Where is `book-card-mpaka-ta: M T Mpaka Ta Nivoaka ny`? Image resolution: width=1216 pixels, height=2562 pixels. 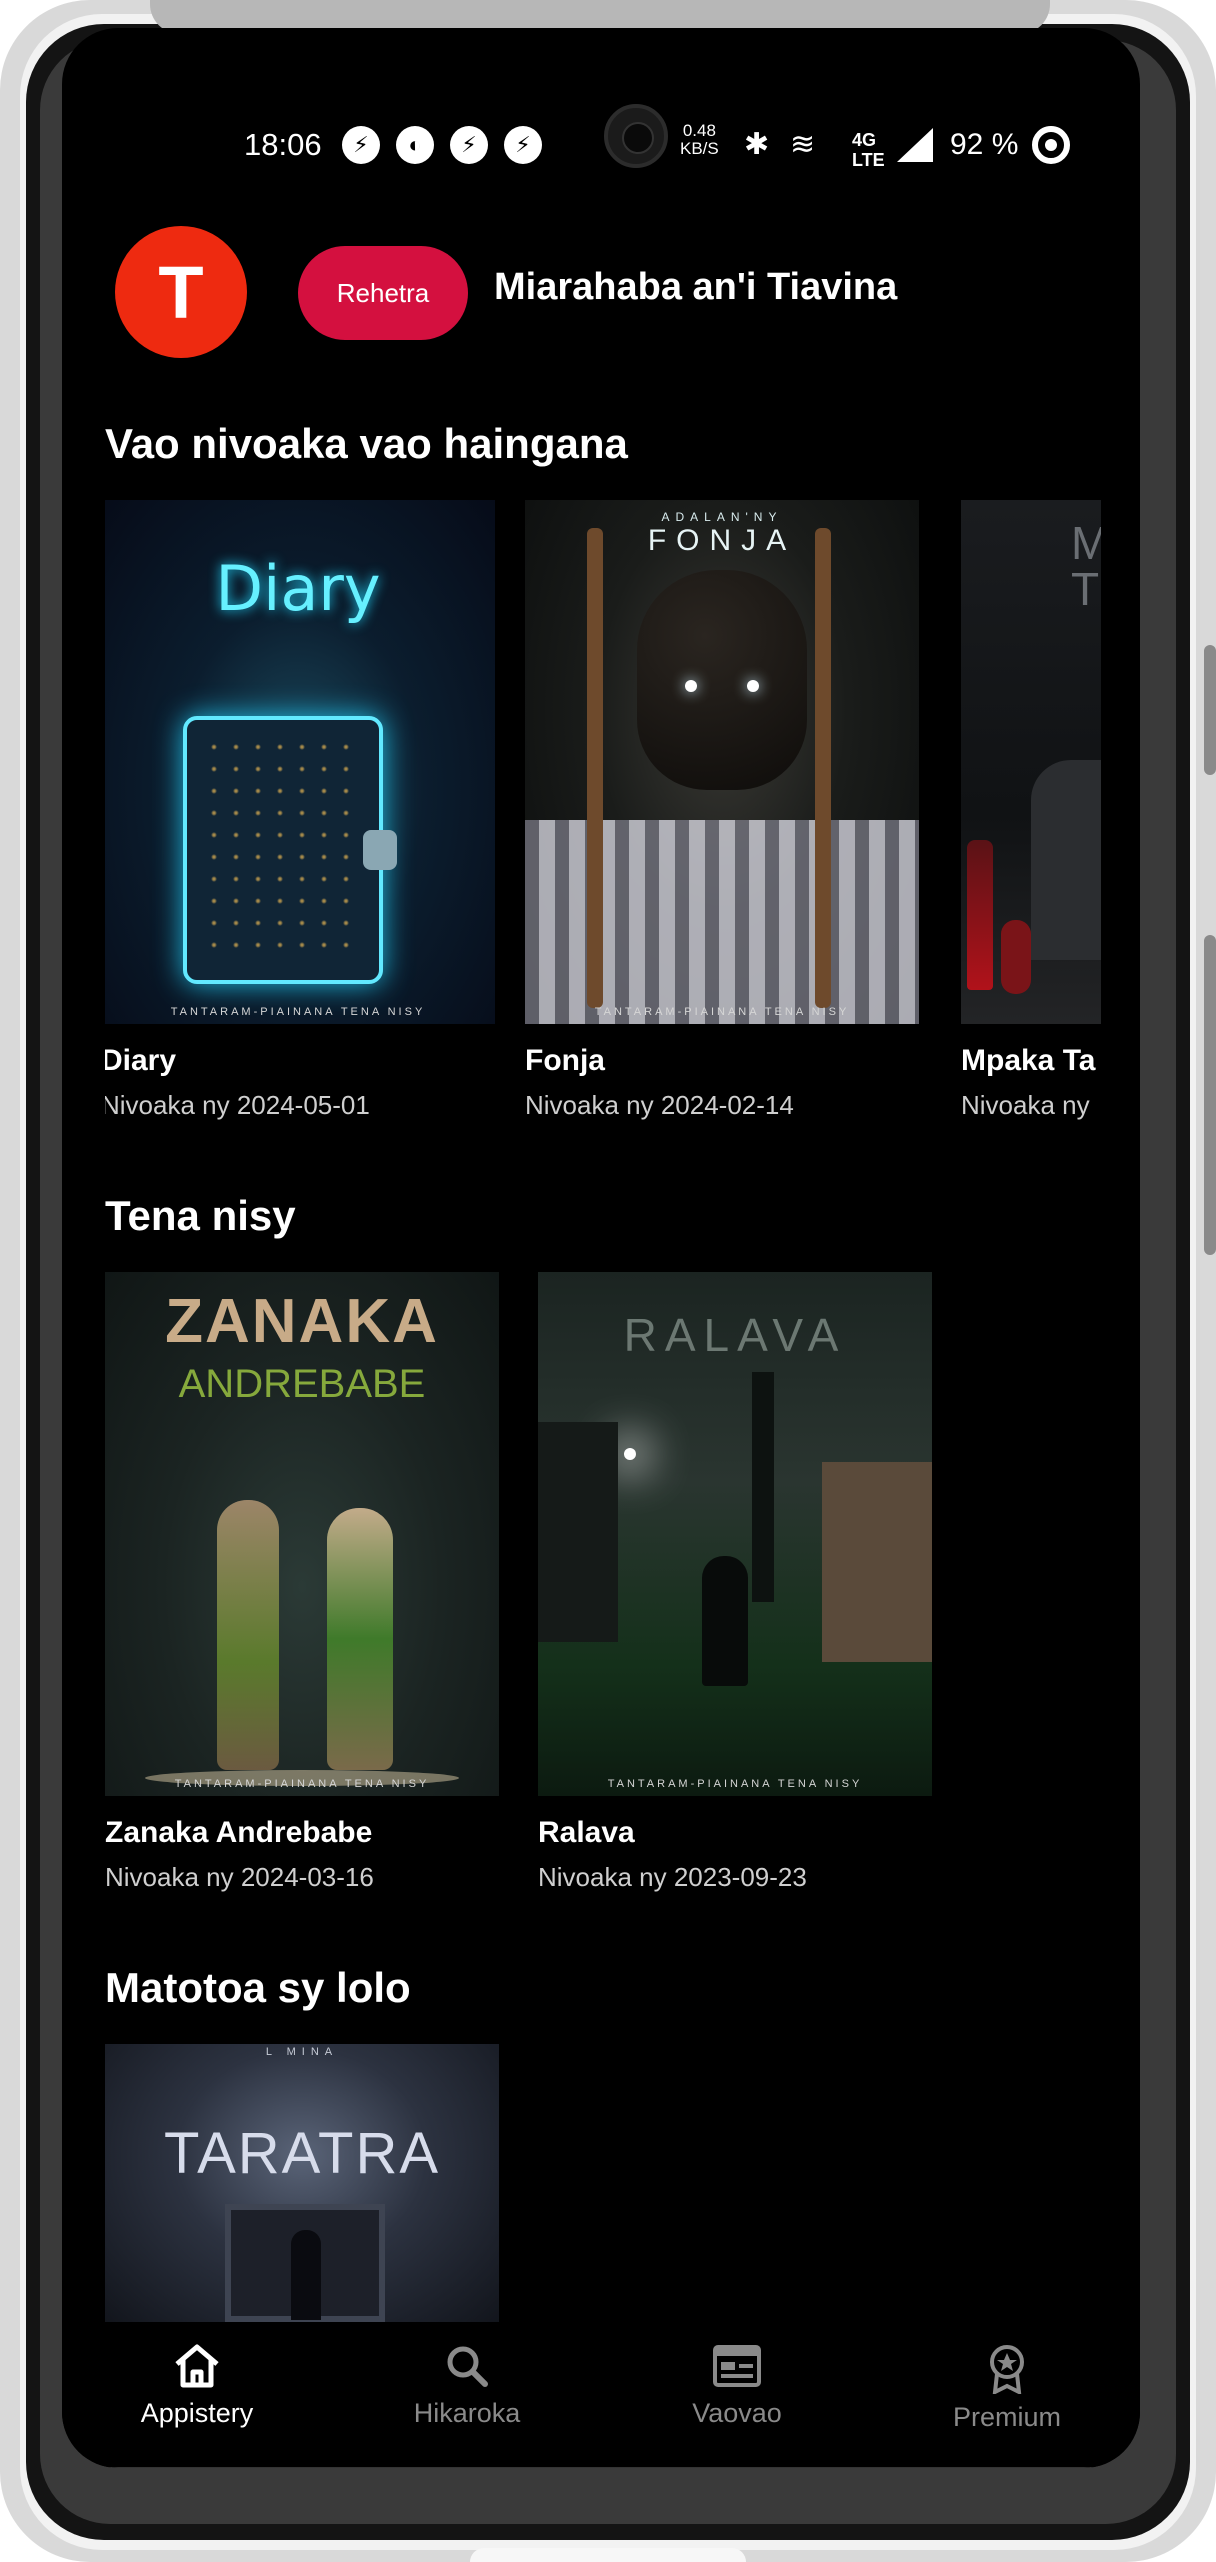 book-card-mpaka-ta: M T Mpaka Ta Nivoaka ny is located at coordinates (1031, 810).